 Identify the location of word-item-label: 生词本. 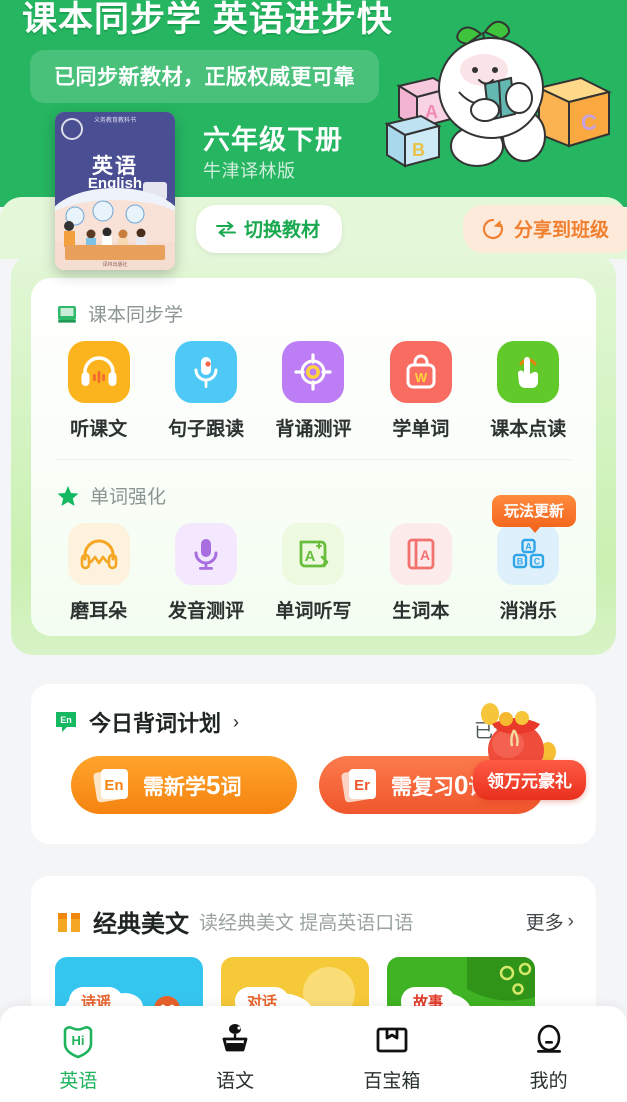
(421, 611).